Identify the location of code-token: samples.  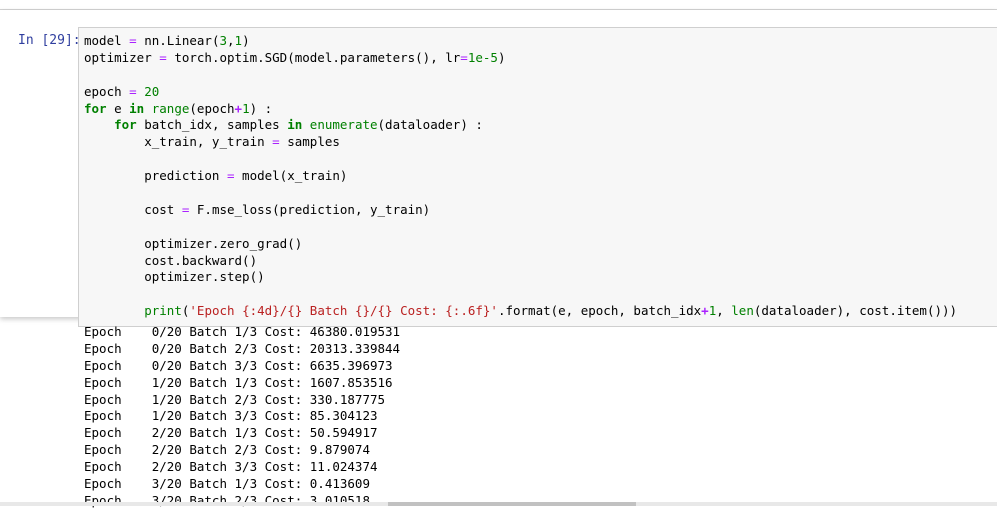
(309, 142).